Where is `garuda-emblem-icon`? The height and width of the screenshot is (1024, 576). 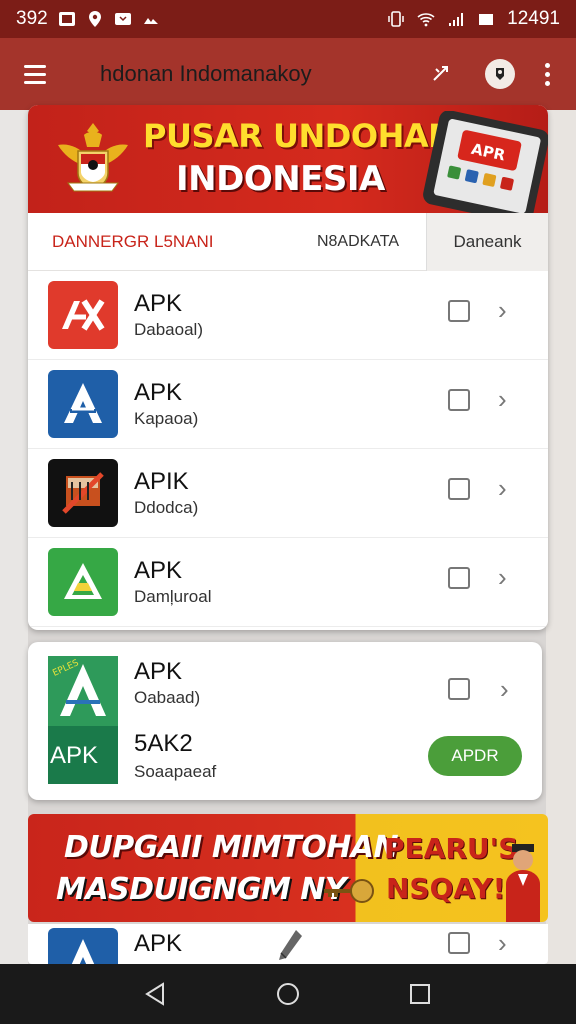
garuda-emblem-icon is located at coordinates (93, 157).